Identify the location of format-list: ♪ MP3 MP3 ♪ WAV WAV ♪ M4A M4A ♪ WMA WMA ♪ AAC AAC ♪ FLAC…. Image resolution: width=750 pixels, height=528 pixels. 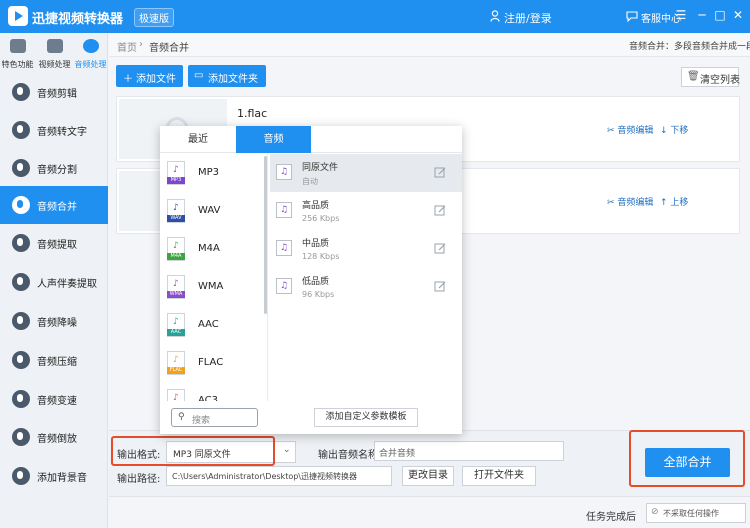
(214, 277).